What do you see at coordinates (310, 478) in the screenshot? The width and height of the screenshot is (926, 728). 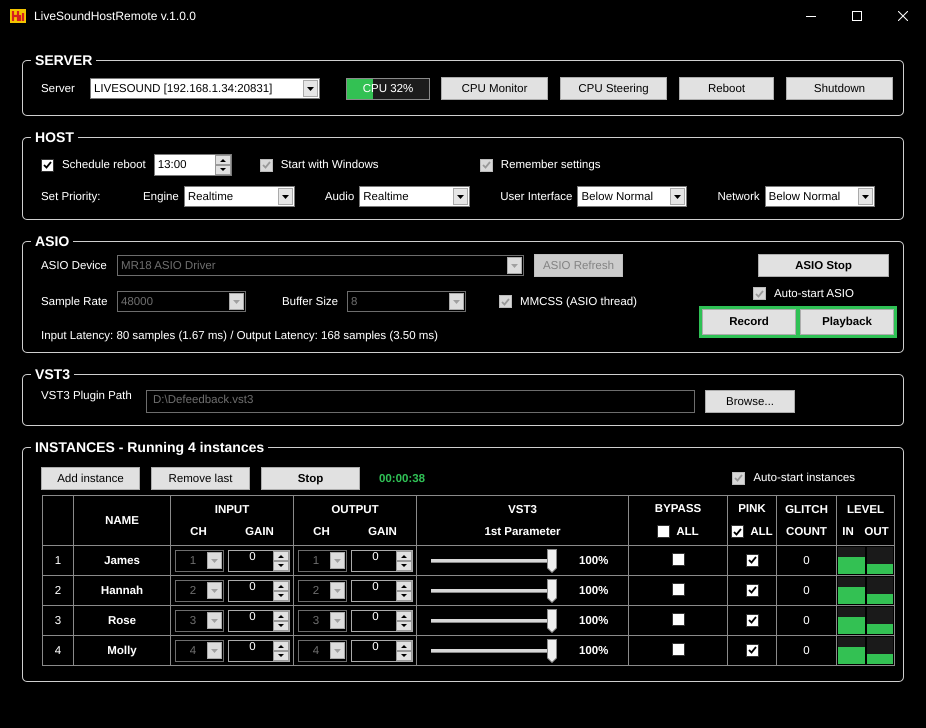 I see `instance-button: Stop` at bounding box center [310, 478].